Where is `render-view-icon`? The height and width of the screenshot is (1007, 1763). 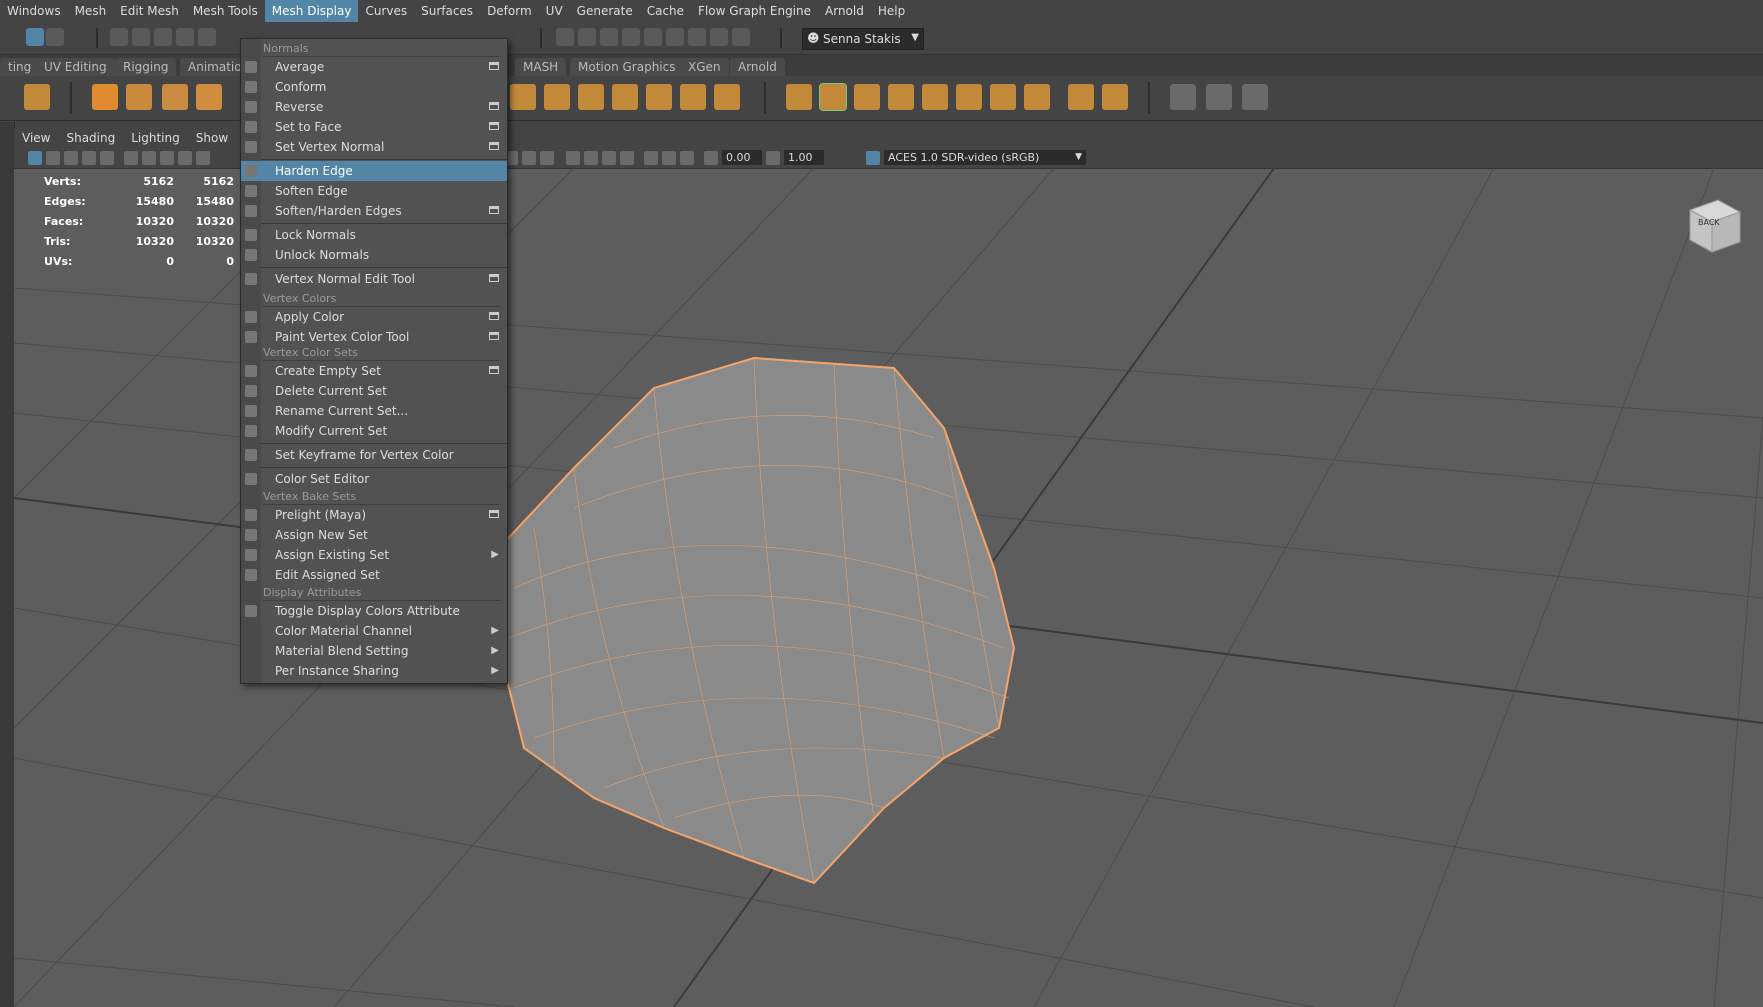
render-view-icon is located at coordinates (565, 37).